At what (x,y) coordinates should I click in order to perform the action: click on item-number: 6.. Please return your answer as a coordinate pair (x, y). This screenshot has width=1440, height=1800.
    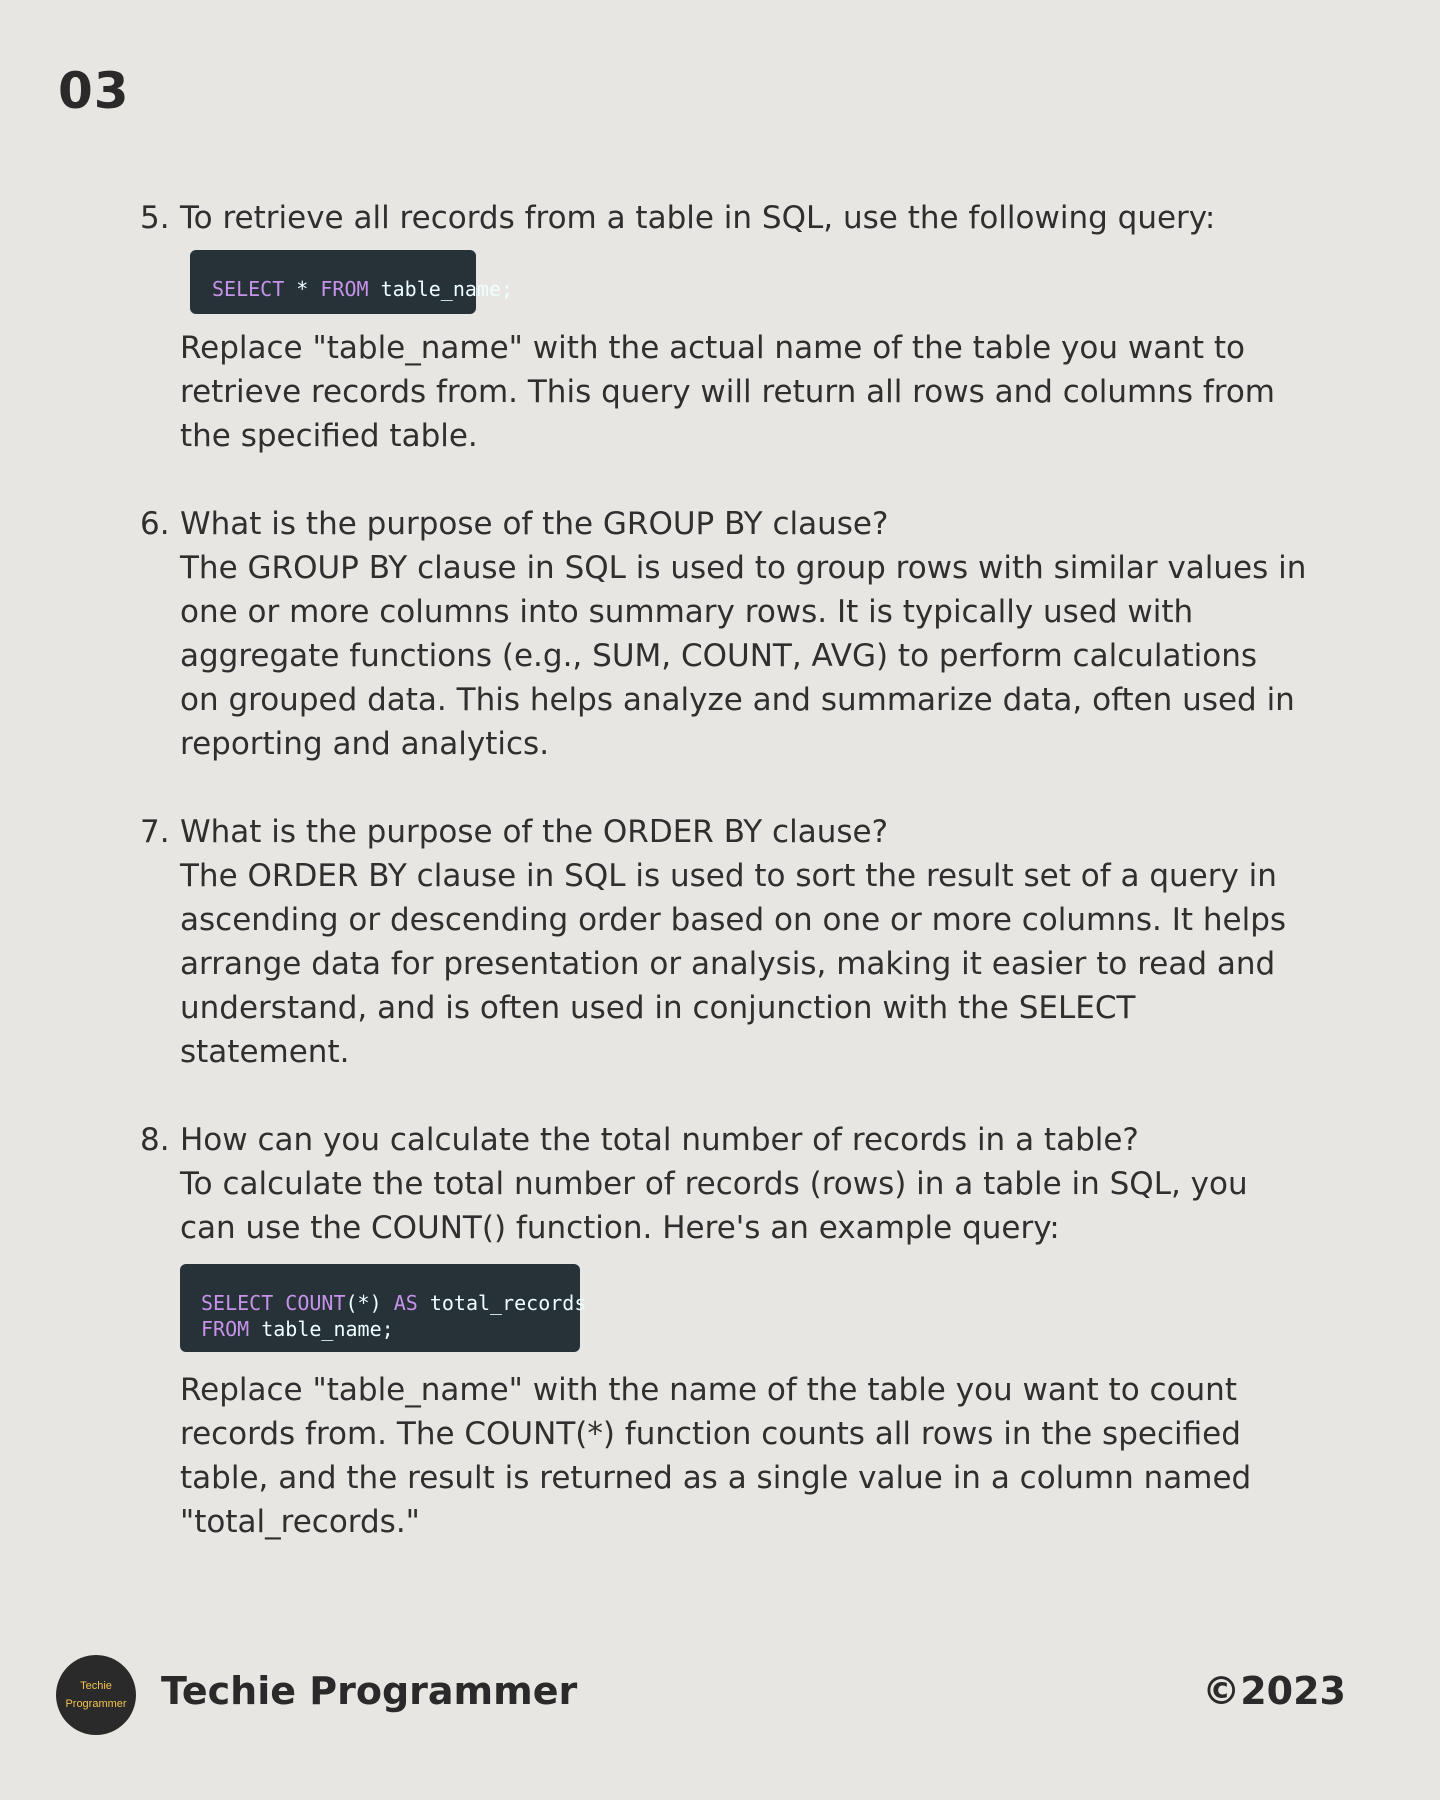
    Looking at the image, I should click on (155, 524).